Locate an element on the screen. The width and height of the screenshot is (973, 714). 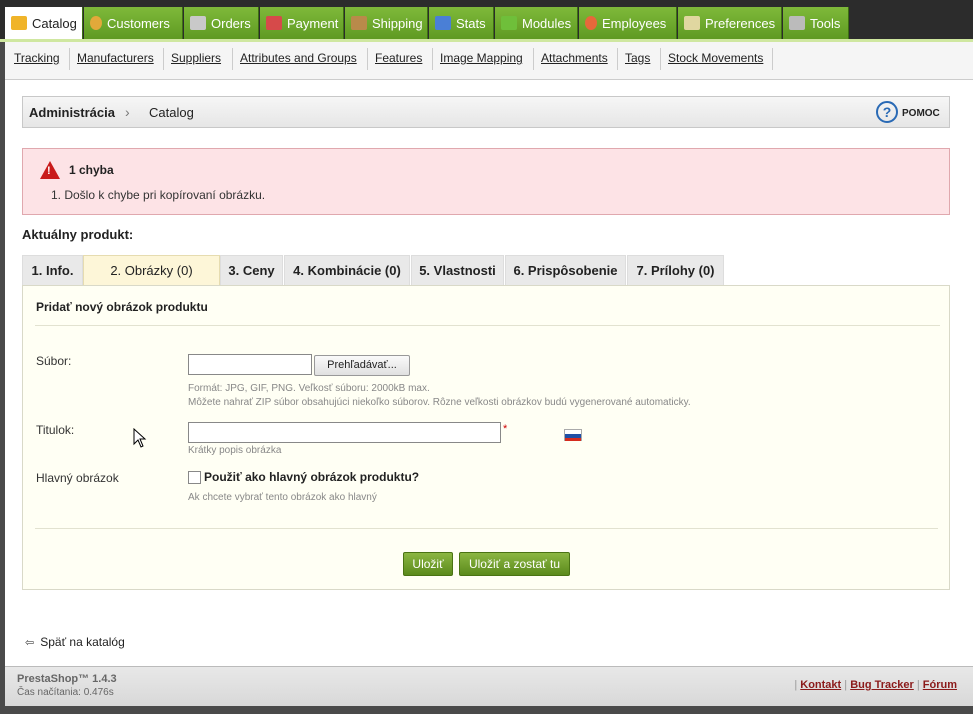
subnav-attachments: Attachments is located at coordinates (574, 58).